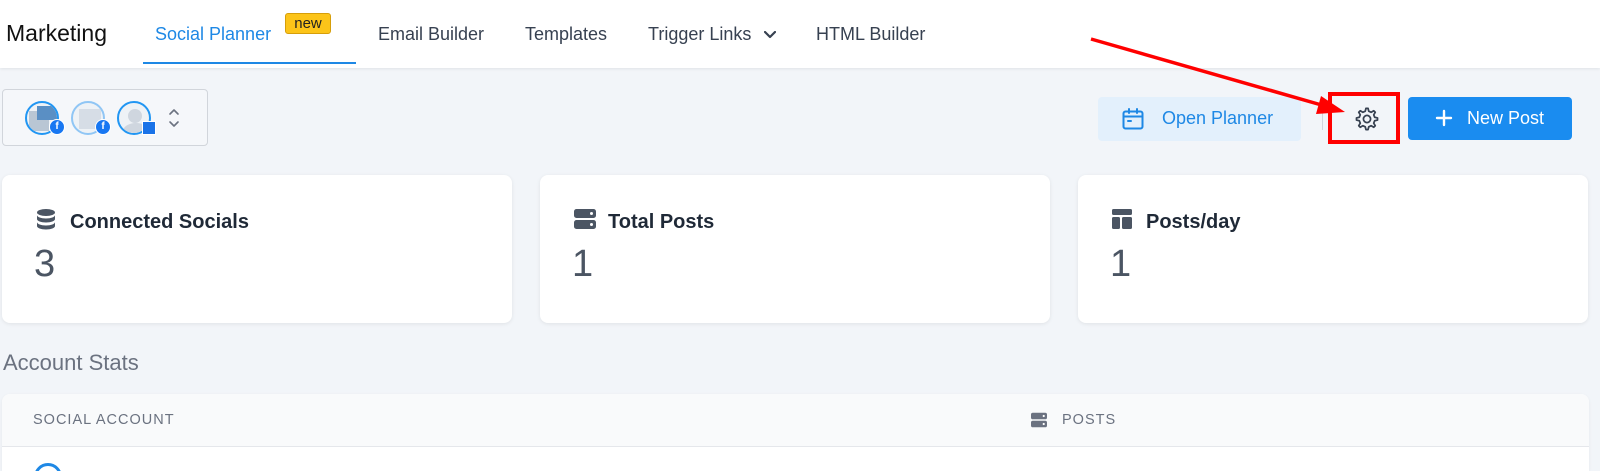  What do you see at coordinates (661, 222) in the screenshot?
I see `stat-title: Total Posts` at bounding box center [661, 222].